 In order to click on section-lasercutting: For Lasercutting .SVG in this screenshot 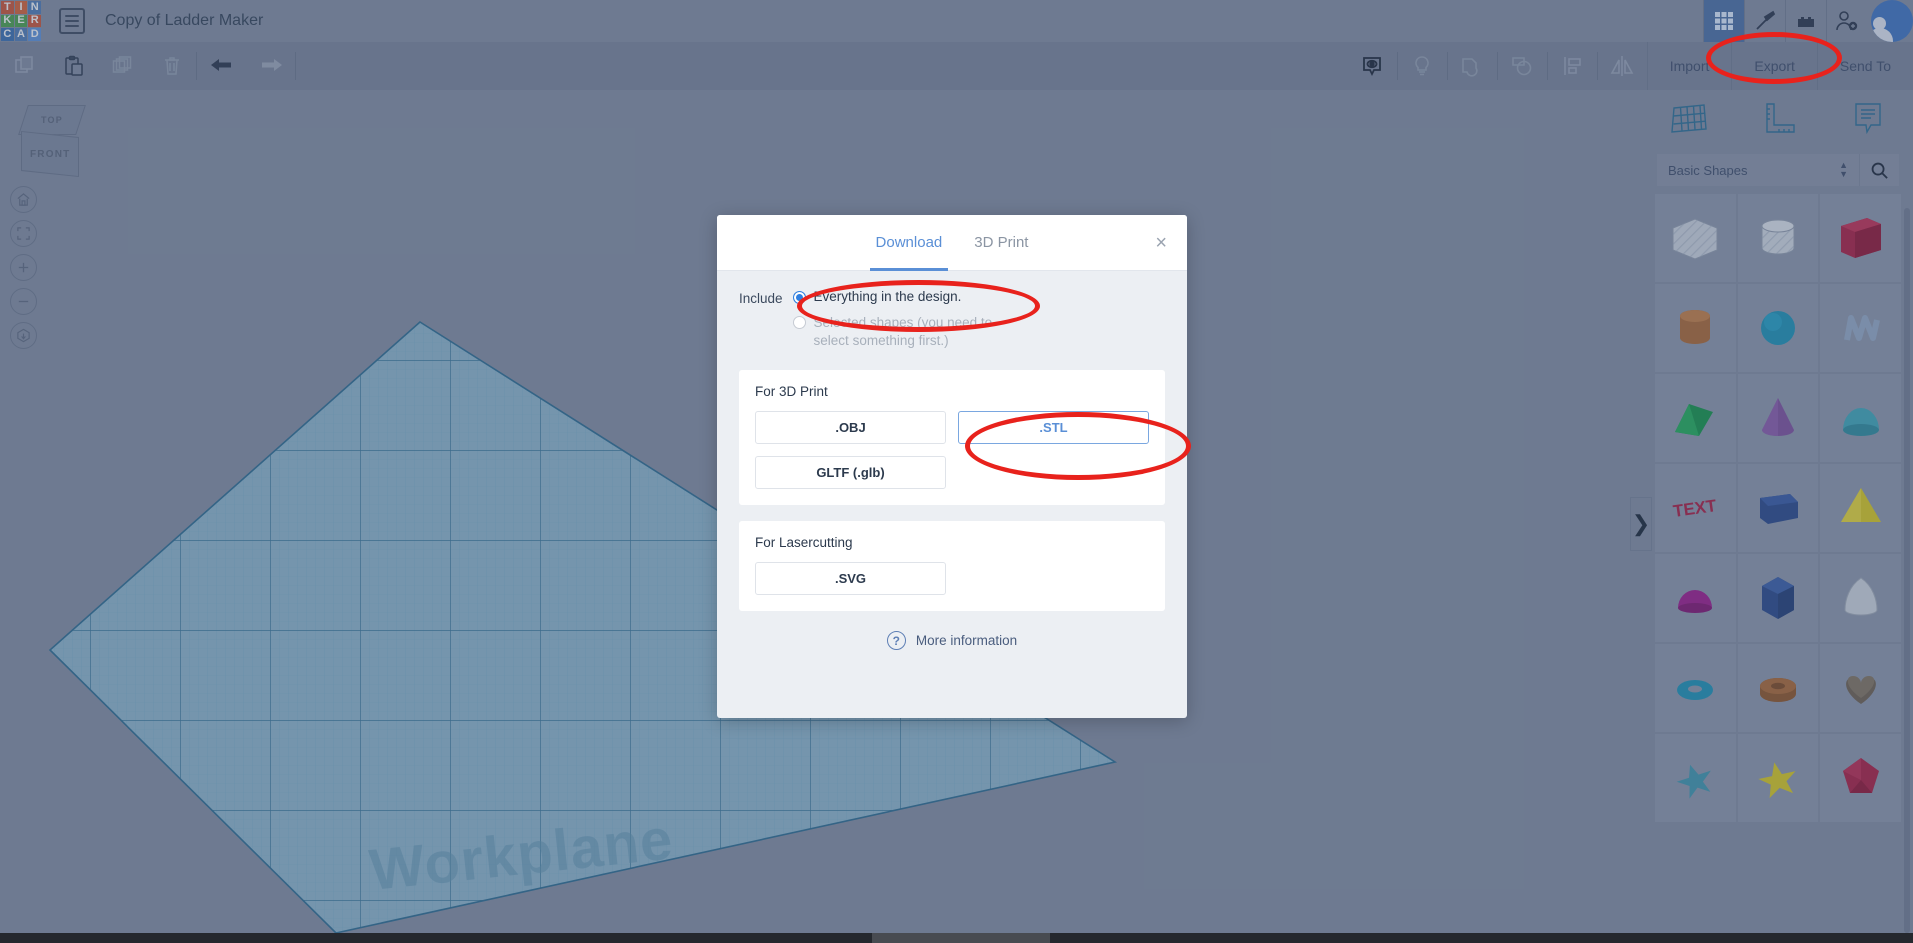, I will do `click(952, 566)`.